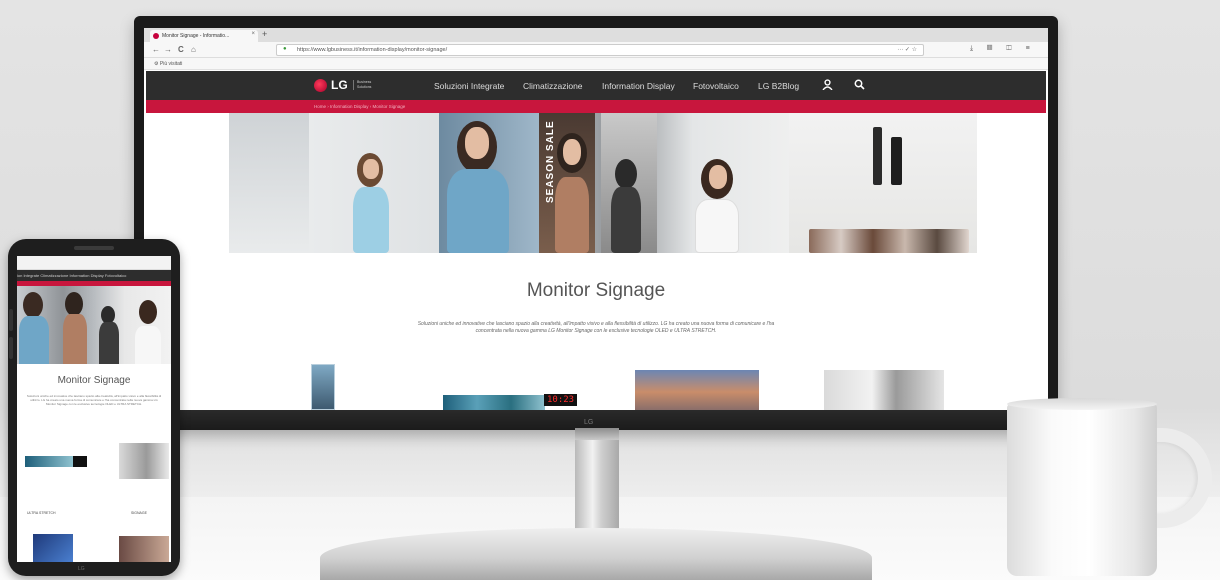  What do you see at coordinates (561, 400) in the screenshot?
I see `clock-display: 10:23` at bounding box center [561, 400].